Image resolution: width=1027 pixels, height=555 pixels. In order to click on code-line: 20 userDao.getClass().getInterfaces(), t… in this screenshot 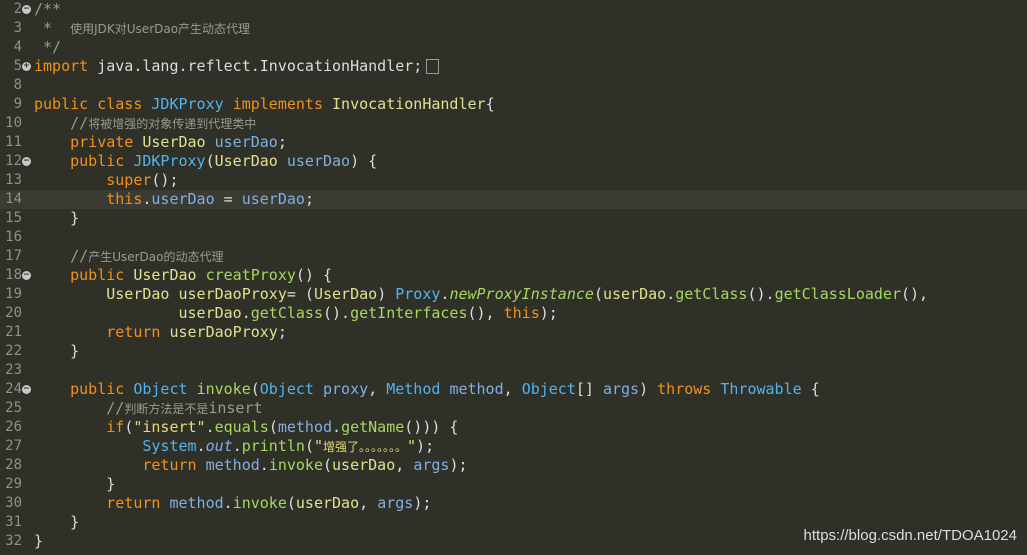, I will do `click(513, 313)`.